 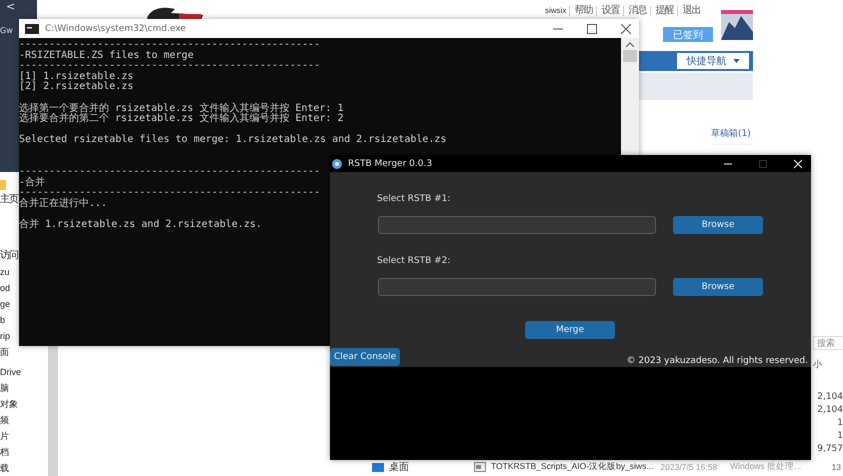 What do you see at coordinates (337, 163) in the screenshot?
I see `app-icon` at bounding box center [337, 163].